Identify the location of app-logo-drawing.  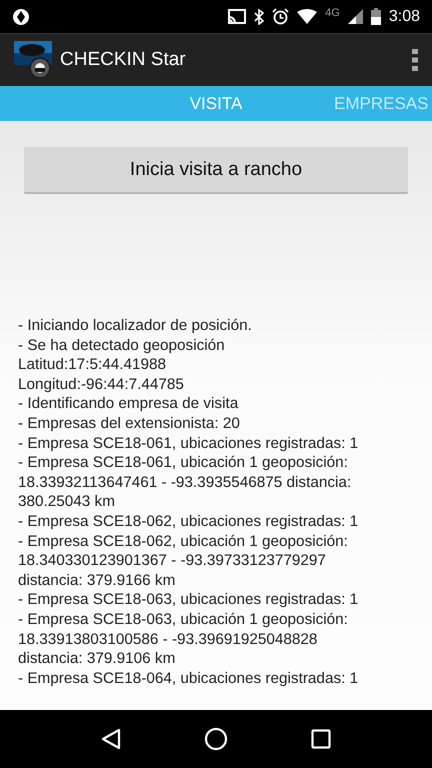
(34, 60).